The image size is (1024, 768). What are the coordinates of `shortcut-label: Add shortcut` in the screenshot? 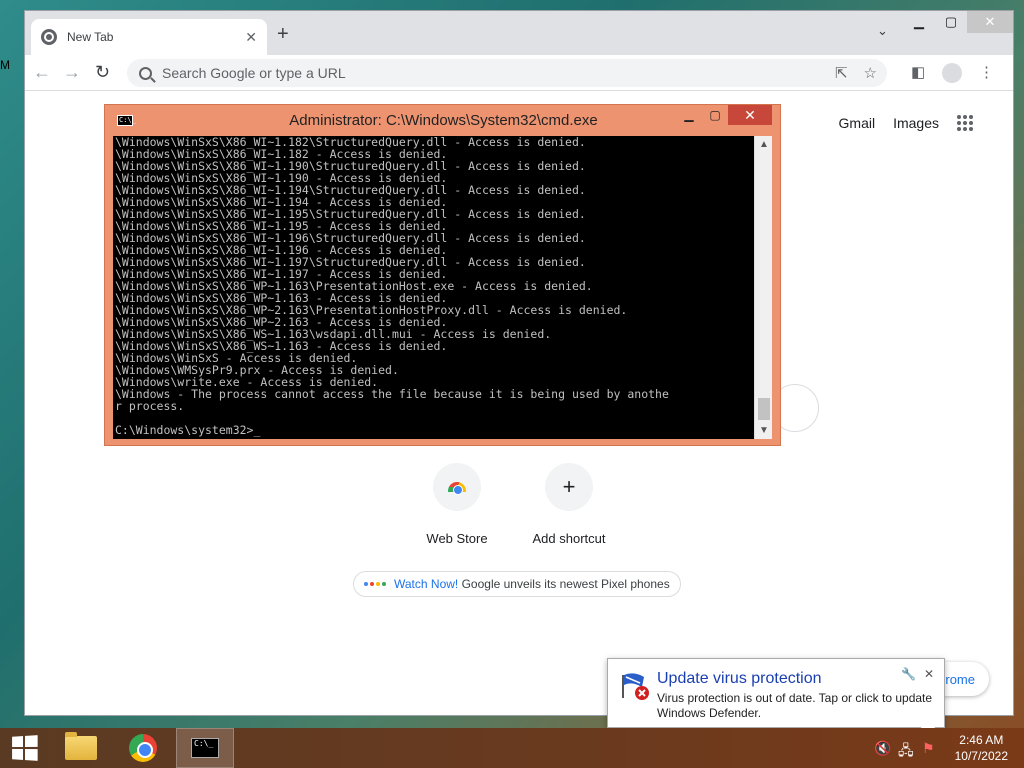 It's located at (569, 538).